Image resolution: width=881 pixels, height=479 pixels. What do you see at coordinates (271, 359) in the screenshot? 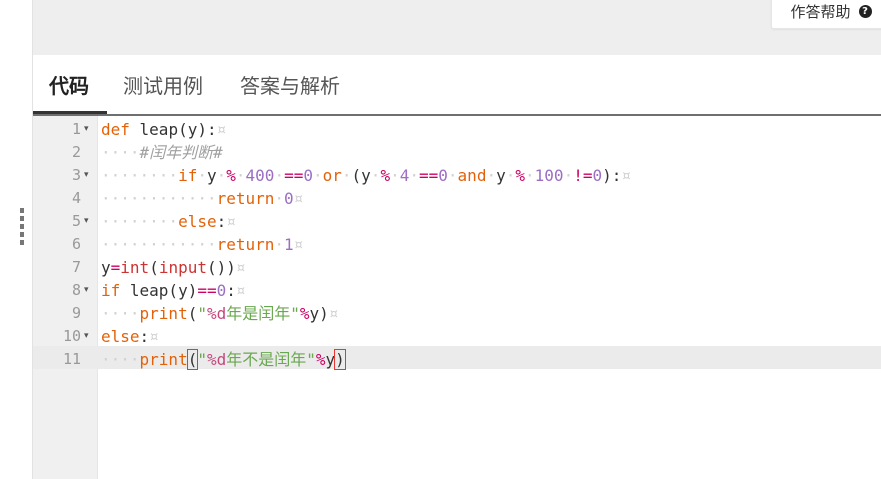
I see `code-token: 年不是闰年"` at bounding box center [271, 359].